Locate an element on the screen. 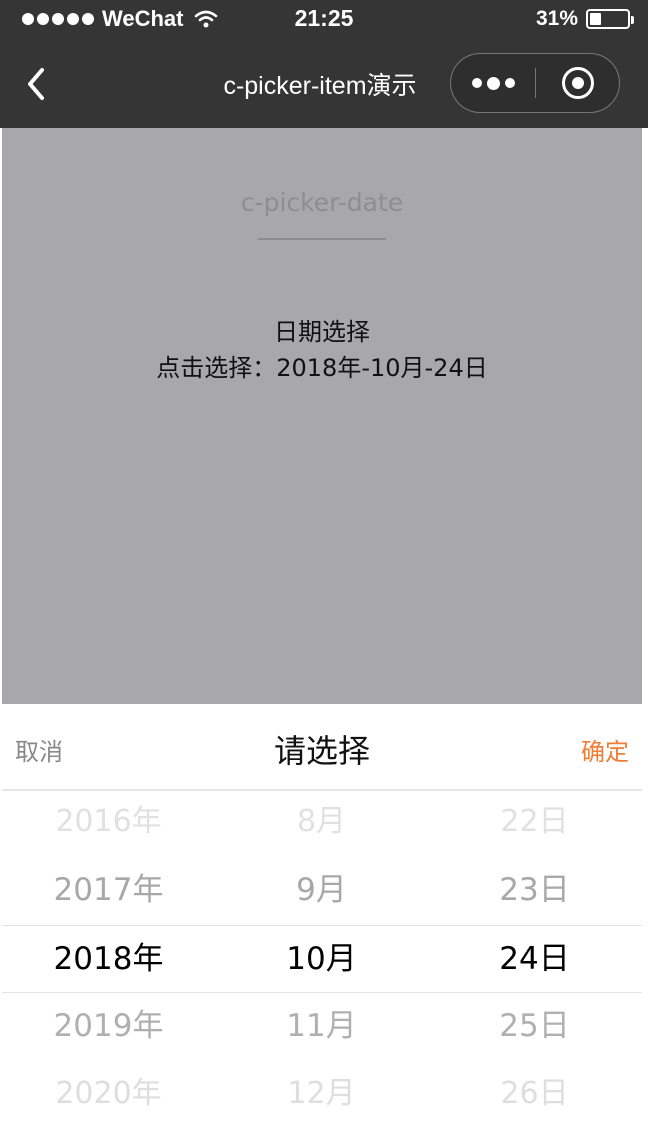 The width and height of the screenshot is (648, 1142). status-bar: WeChat 21:25 31% is located at coordinates (324, 20).